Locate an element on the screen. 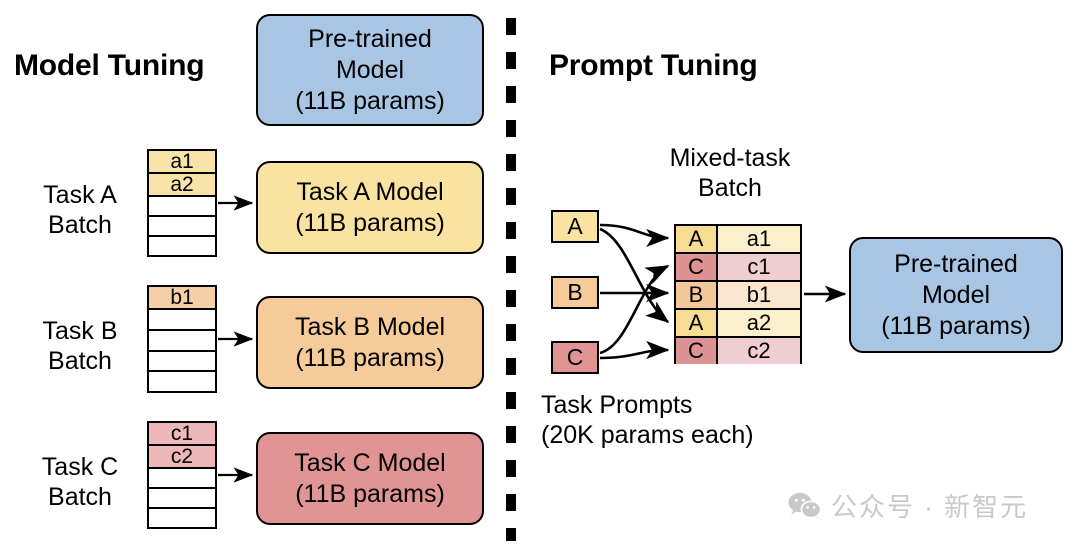 This screenshot has height=559, width=1080. task-prompt-chip-c-label: C is located at coordinates (575, 357).